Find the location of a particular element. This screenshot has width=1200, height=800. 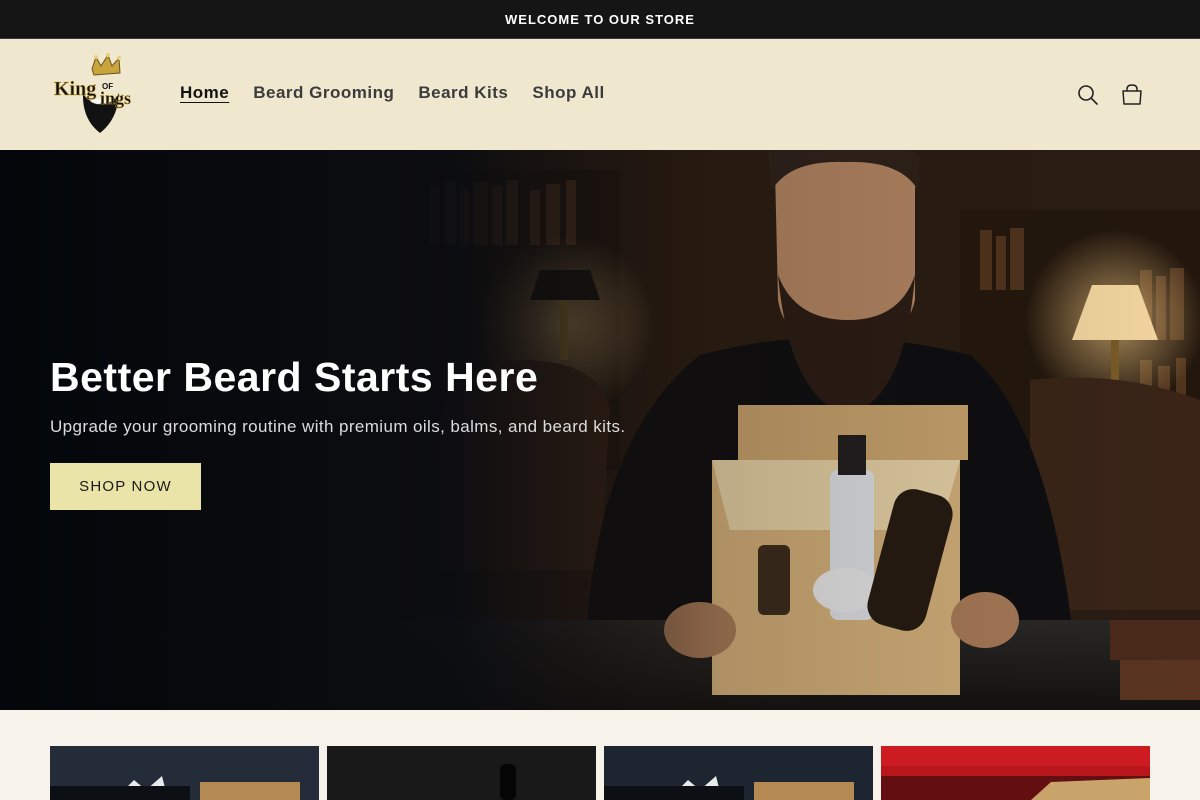

main-nav: Home Beard Grooming Beard Kits Shop All is located at coordinates (392, 93).